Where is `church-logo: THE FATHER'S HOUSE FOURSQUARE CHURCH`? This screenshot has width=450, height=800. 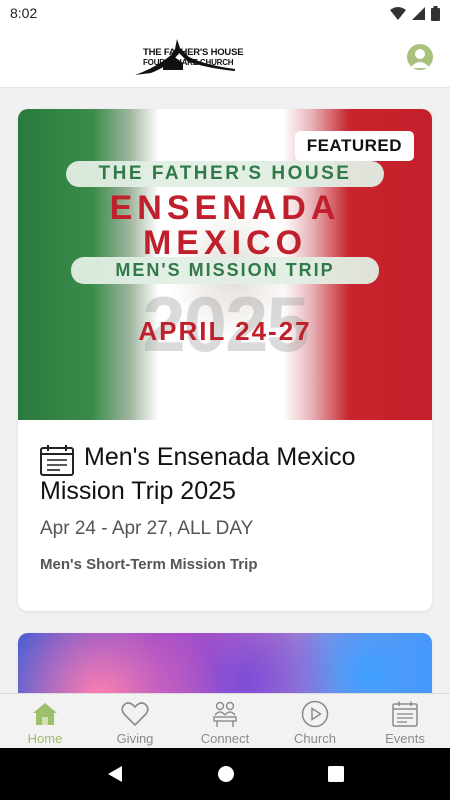
church-logo: THE FATHER'S HOUSE FOURSQUARE CHURCH is located at coordinates (220, 57).